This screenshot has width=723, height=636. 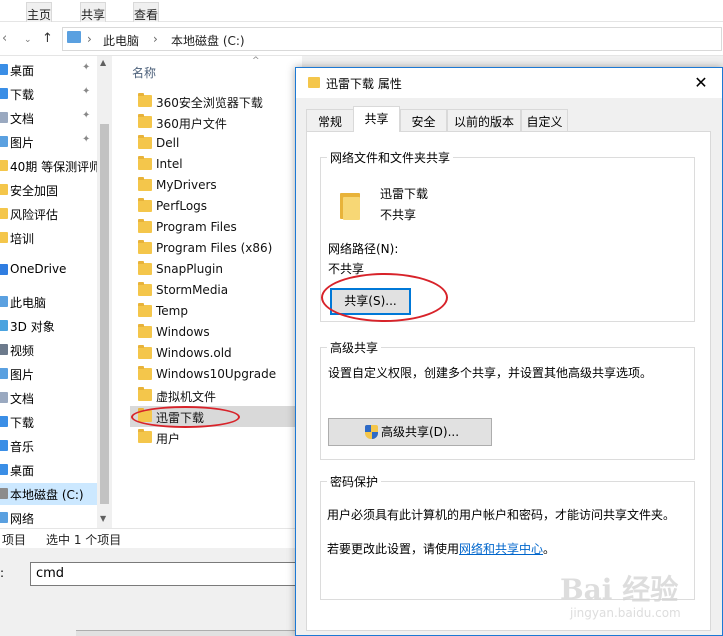 What do you see at coordinates (398, 215) in the screenshot?
I see `folder-share-status: 不共享` at bounding box center [398, 215].